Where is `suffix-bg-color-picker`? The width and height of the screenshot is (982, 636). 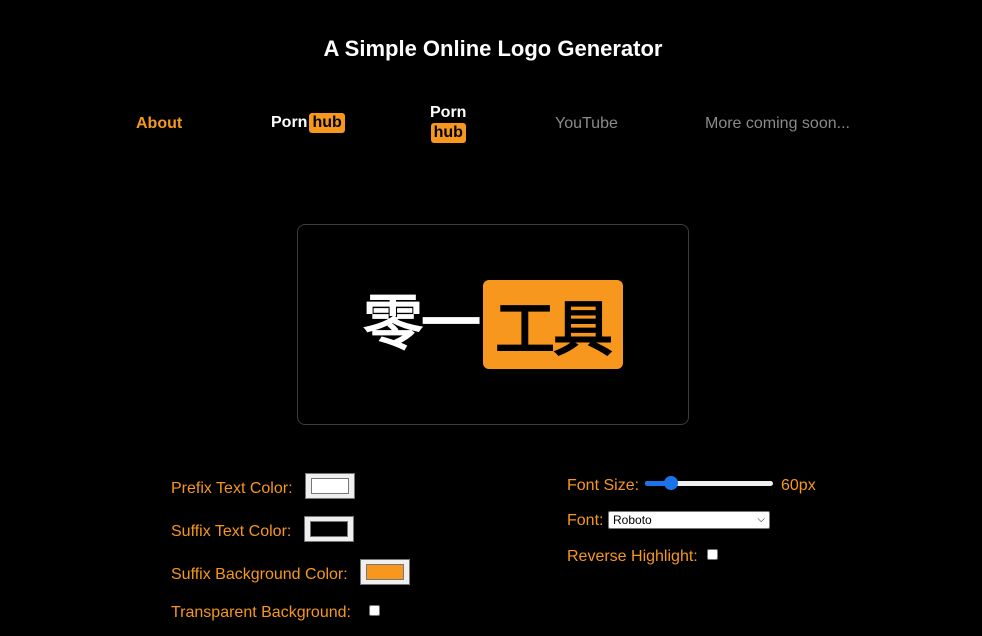
suffix-bg-color-picker is located at coordinates (385, 572).